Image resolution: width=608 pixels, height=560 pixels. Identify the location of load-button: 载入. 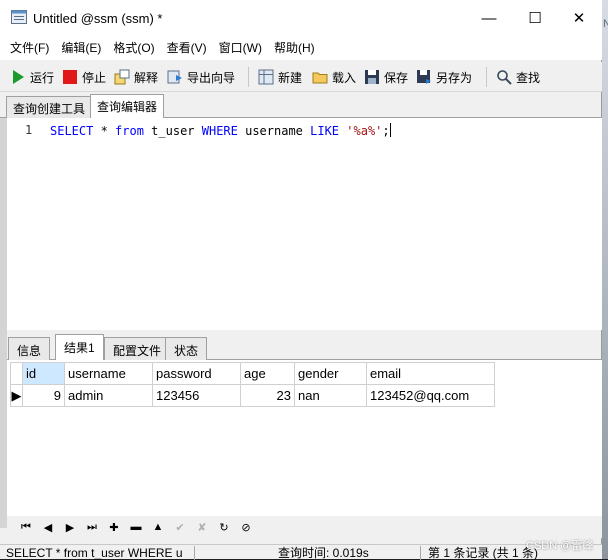
(334, 77).